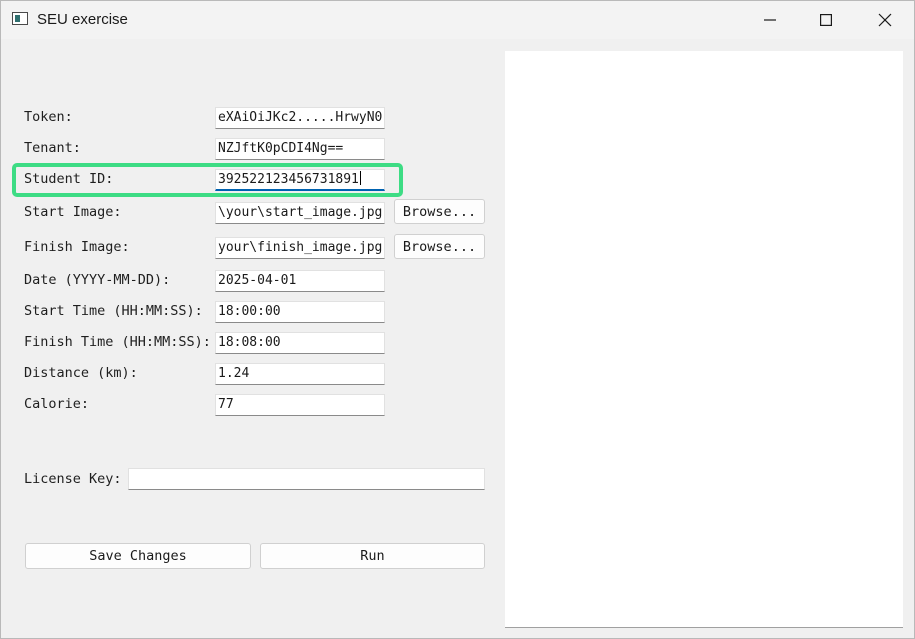 The image size is (915, 639). What do you see at coordinates (300, 118) in the screenshot?
I see `token-field: eXAiOiJKc2.....HrwyN0` at bounding box center [300, 118].